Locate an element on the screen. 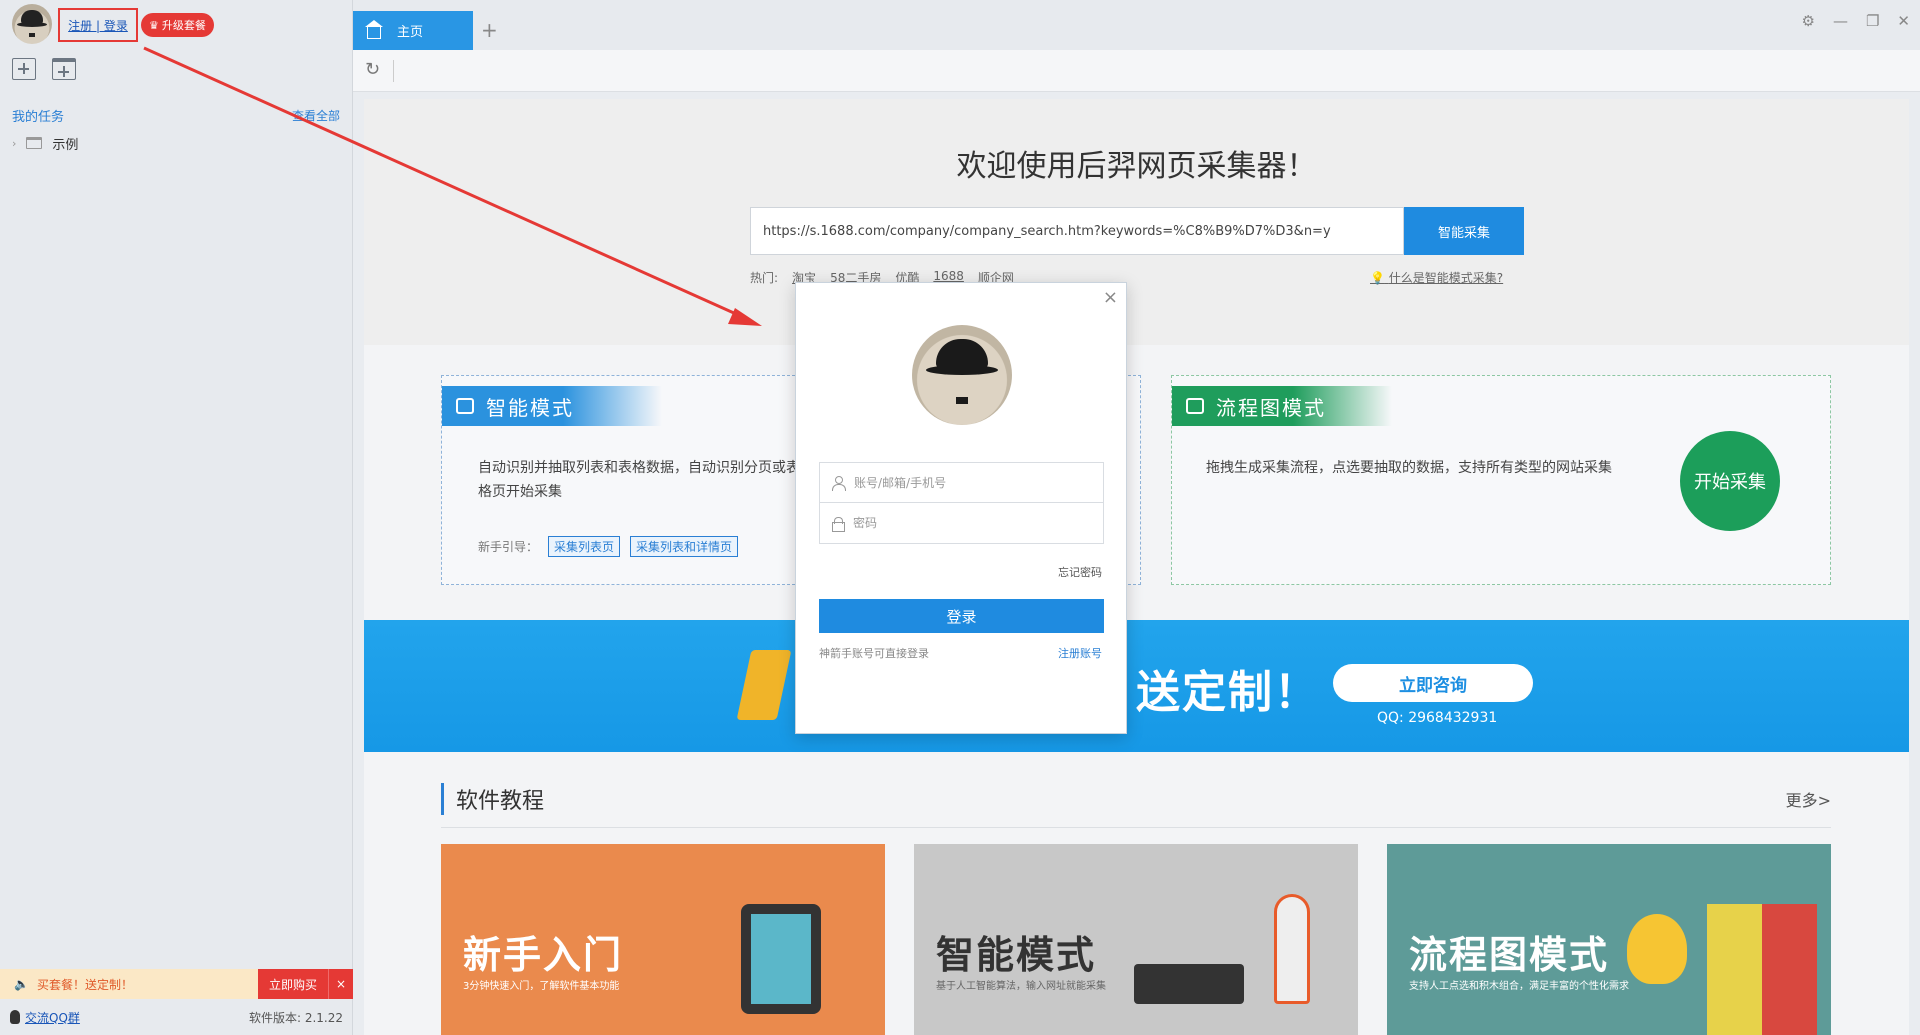 This screenshot has height=1035, width=1920. tutorial-card-subtitle: 3分钟快速入门，了解软件基本功能 is located at coordinates (541, 986).